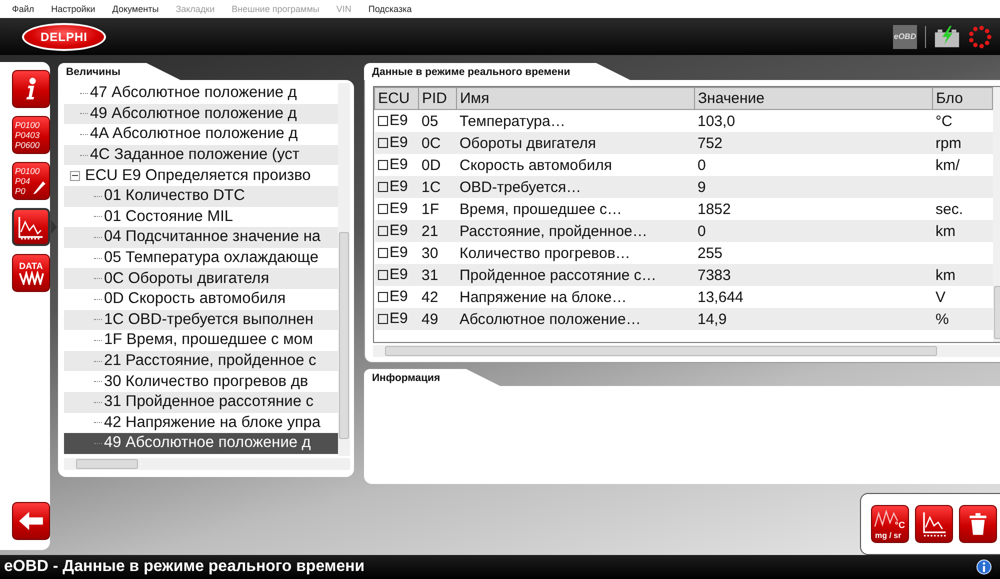  What do you see at coordinates (201, 175) in the screenshot?
I see `tree-group: ECU E9 Определяется произво` at bounding box center [201, 175].